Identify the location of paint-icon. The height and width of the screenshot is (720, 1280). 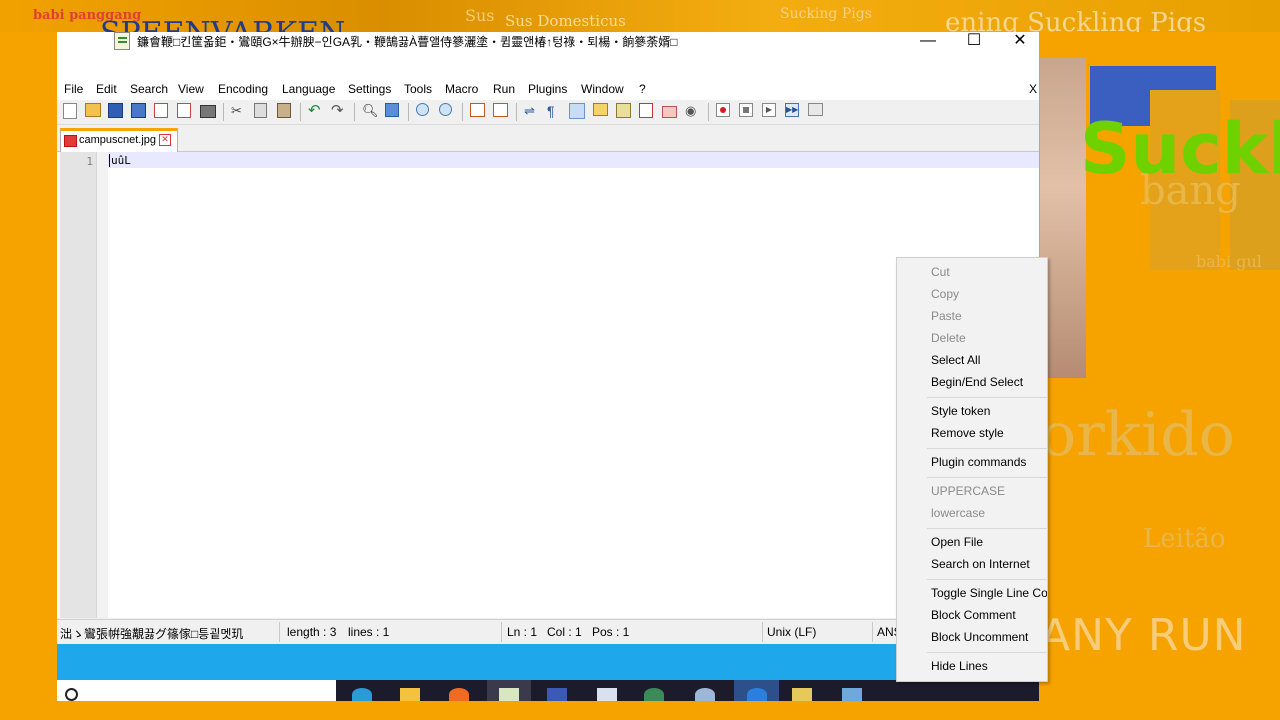
(557, 694).